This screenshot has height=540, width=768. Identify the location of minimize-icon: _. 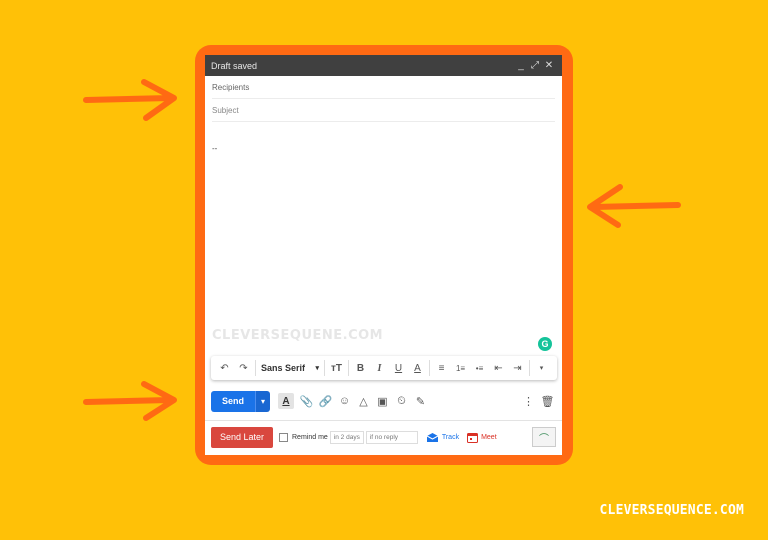
(521, 65).